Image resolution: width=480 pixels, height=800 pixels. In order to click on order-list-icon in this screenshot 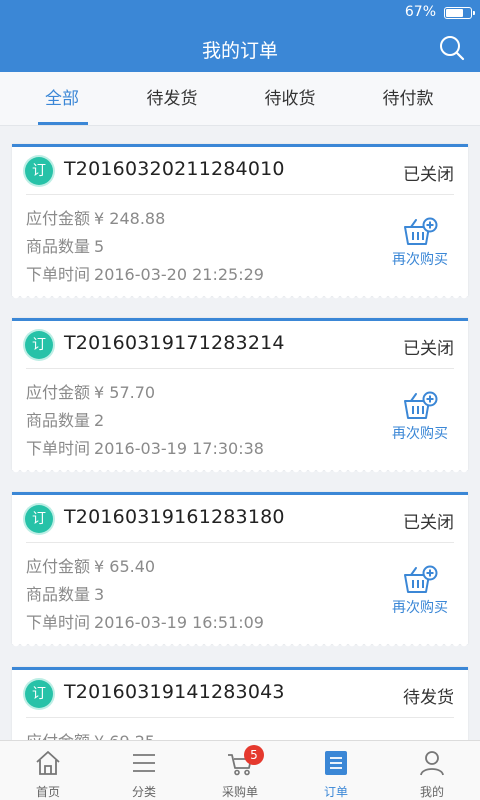, I will do `click(336, 763)`.